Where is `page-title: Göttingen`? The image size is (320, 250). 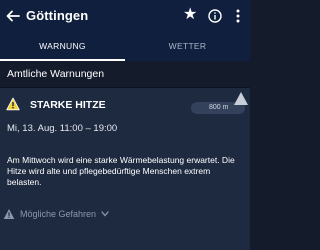
page-title: Göttingen is located at coordinates (57, 15).